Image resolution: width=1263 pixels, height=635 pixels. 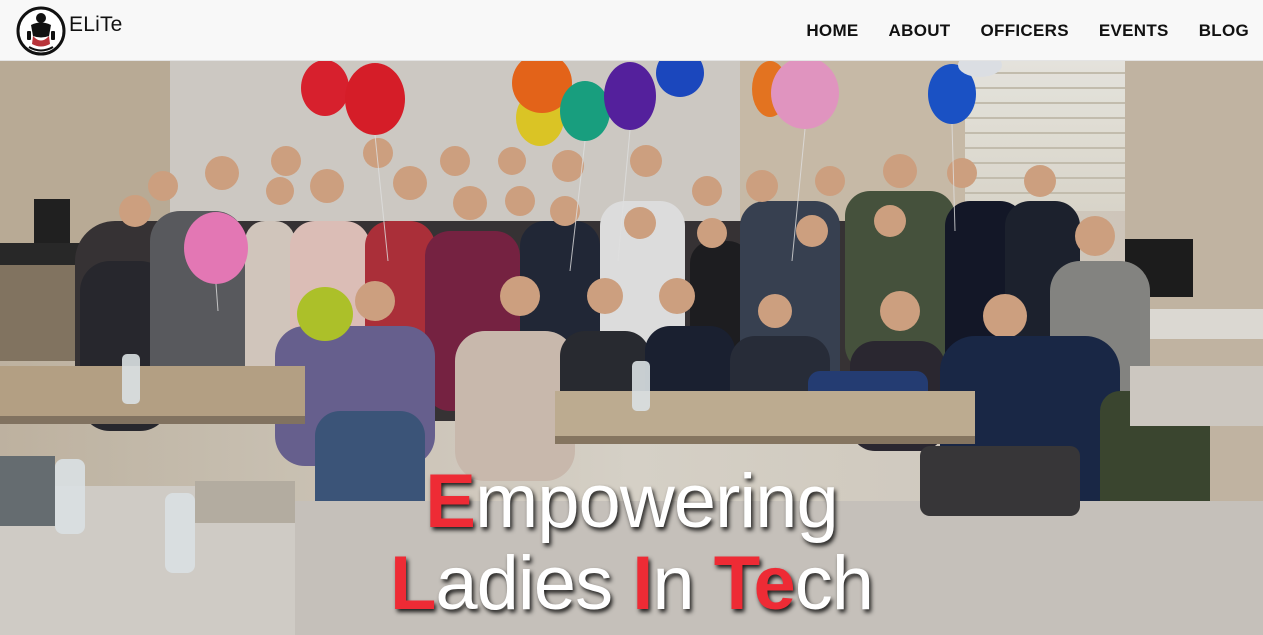 What do you see at coordinates (96, 24) in the screenshot?
I see `brand-name: ELiTe` at bounding box center [96, 24].